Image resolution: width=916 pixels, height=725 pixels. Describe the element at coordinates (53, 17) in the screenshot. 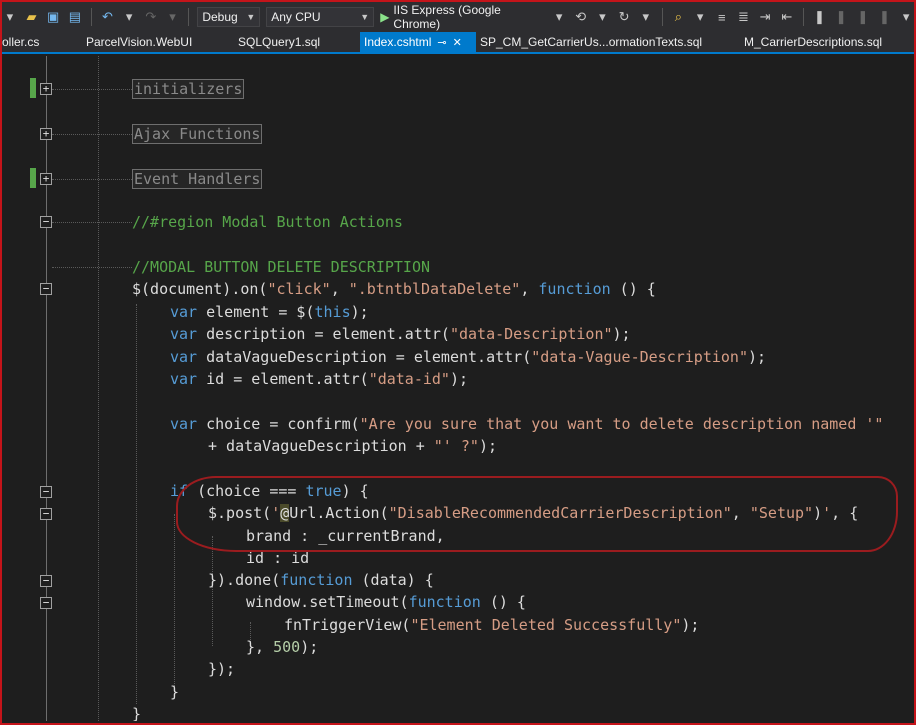

I see `save-icon: ▣` at that location.